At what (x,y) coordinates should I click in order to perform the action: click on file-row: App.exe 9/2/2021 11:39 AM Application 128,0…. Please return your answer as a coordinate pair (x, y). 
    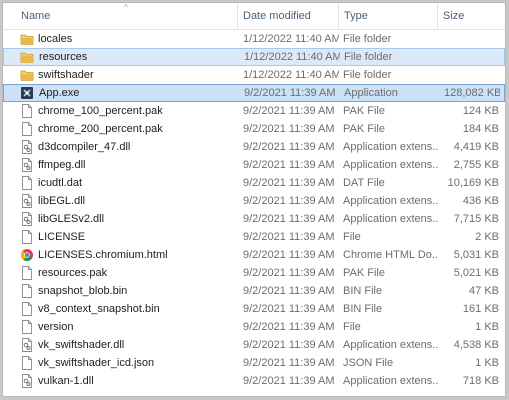
    Looking at the image, I should click on (254, 93).